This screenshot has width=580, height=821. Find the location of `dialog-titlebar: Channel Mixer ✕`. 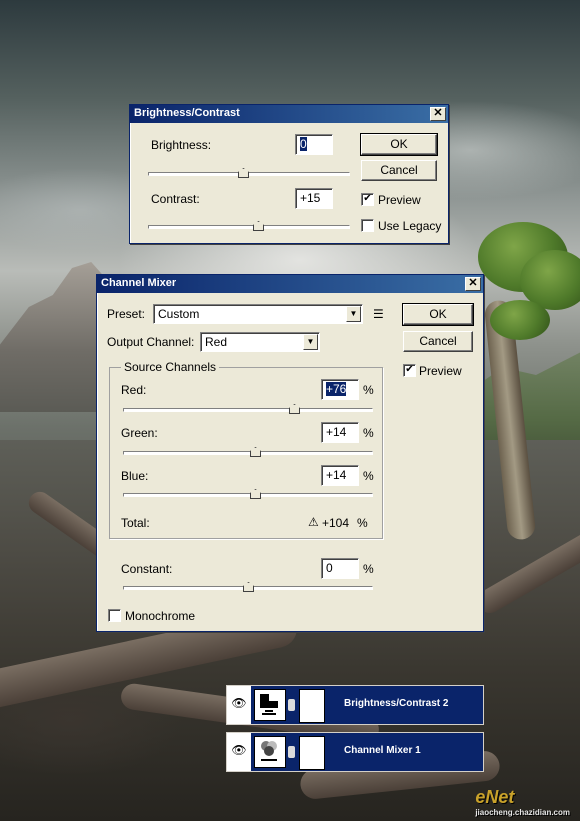

dialog-titlebar: Channel Mixer ✕ is located at coordinates (290, 284).